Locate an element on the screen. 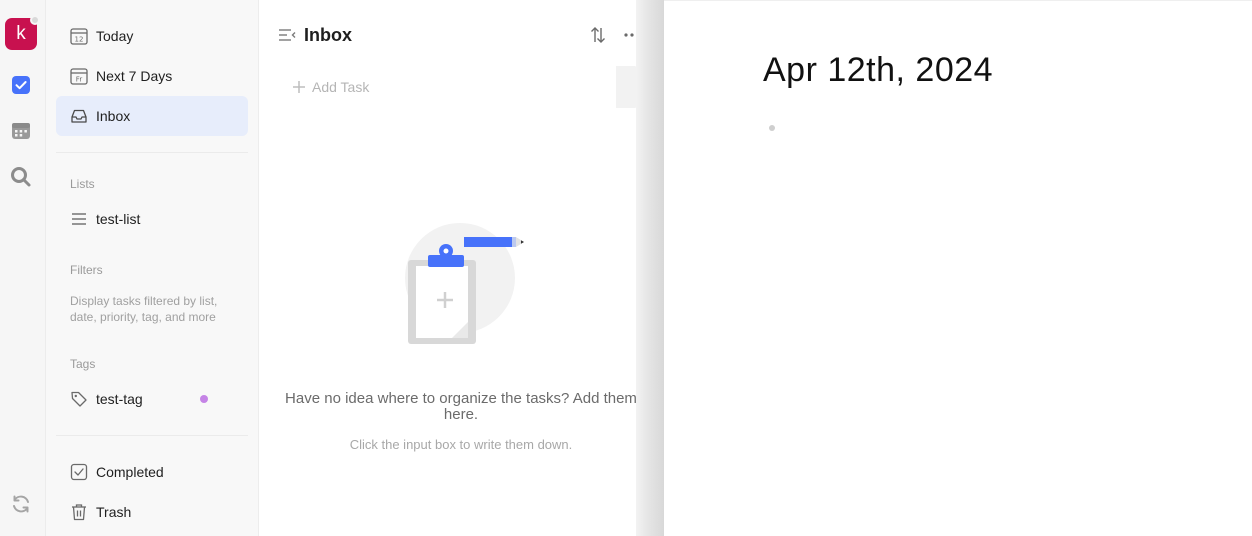 This screenshot has height=536, width=1252. tasks-icon is located at coordinates (21, 85).